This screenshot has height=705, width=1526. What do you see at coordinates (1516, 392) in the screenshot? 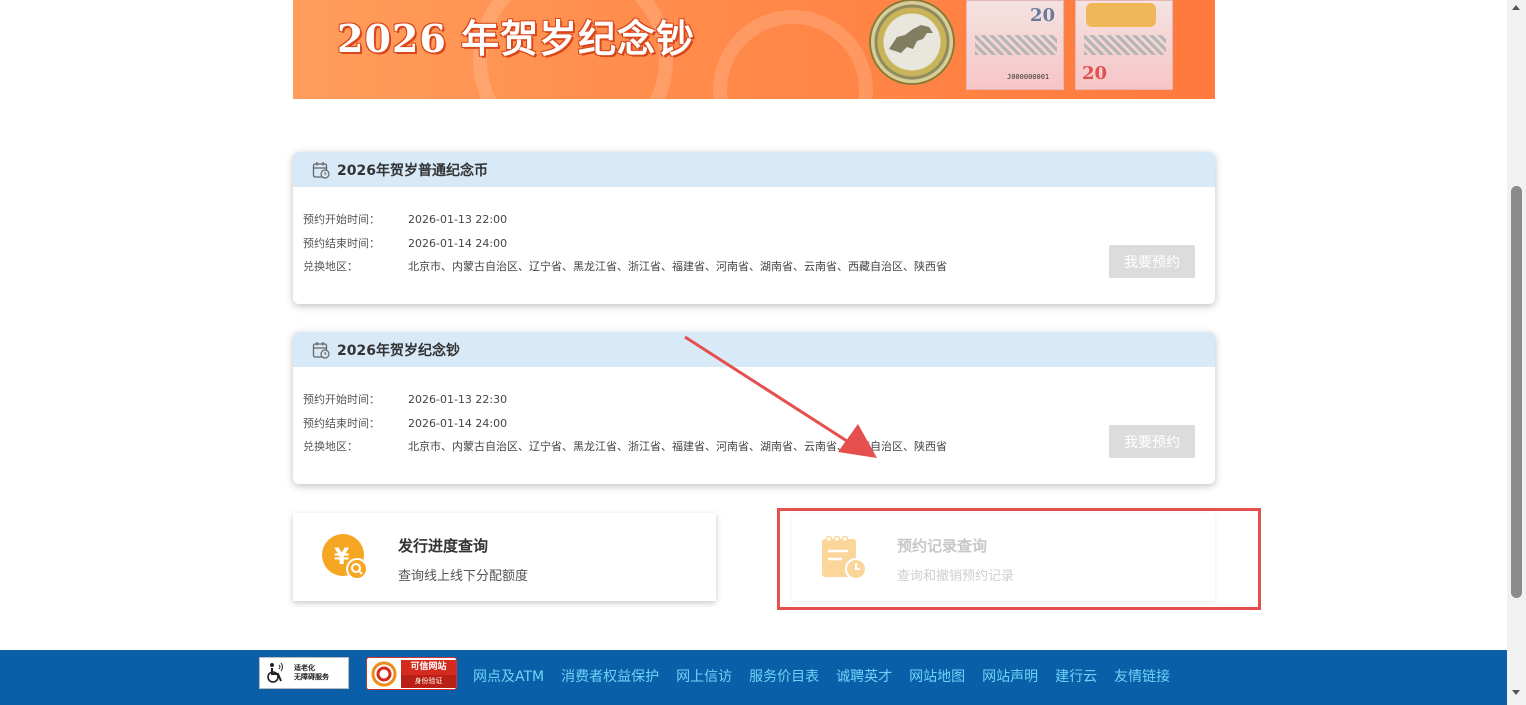
I see `scroll-thumb` at bounding box center [1516, 392].